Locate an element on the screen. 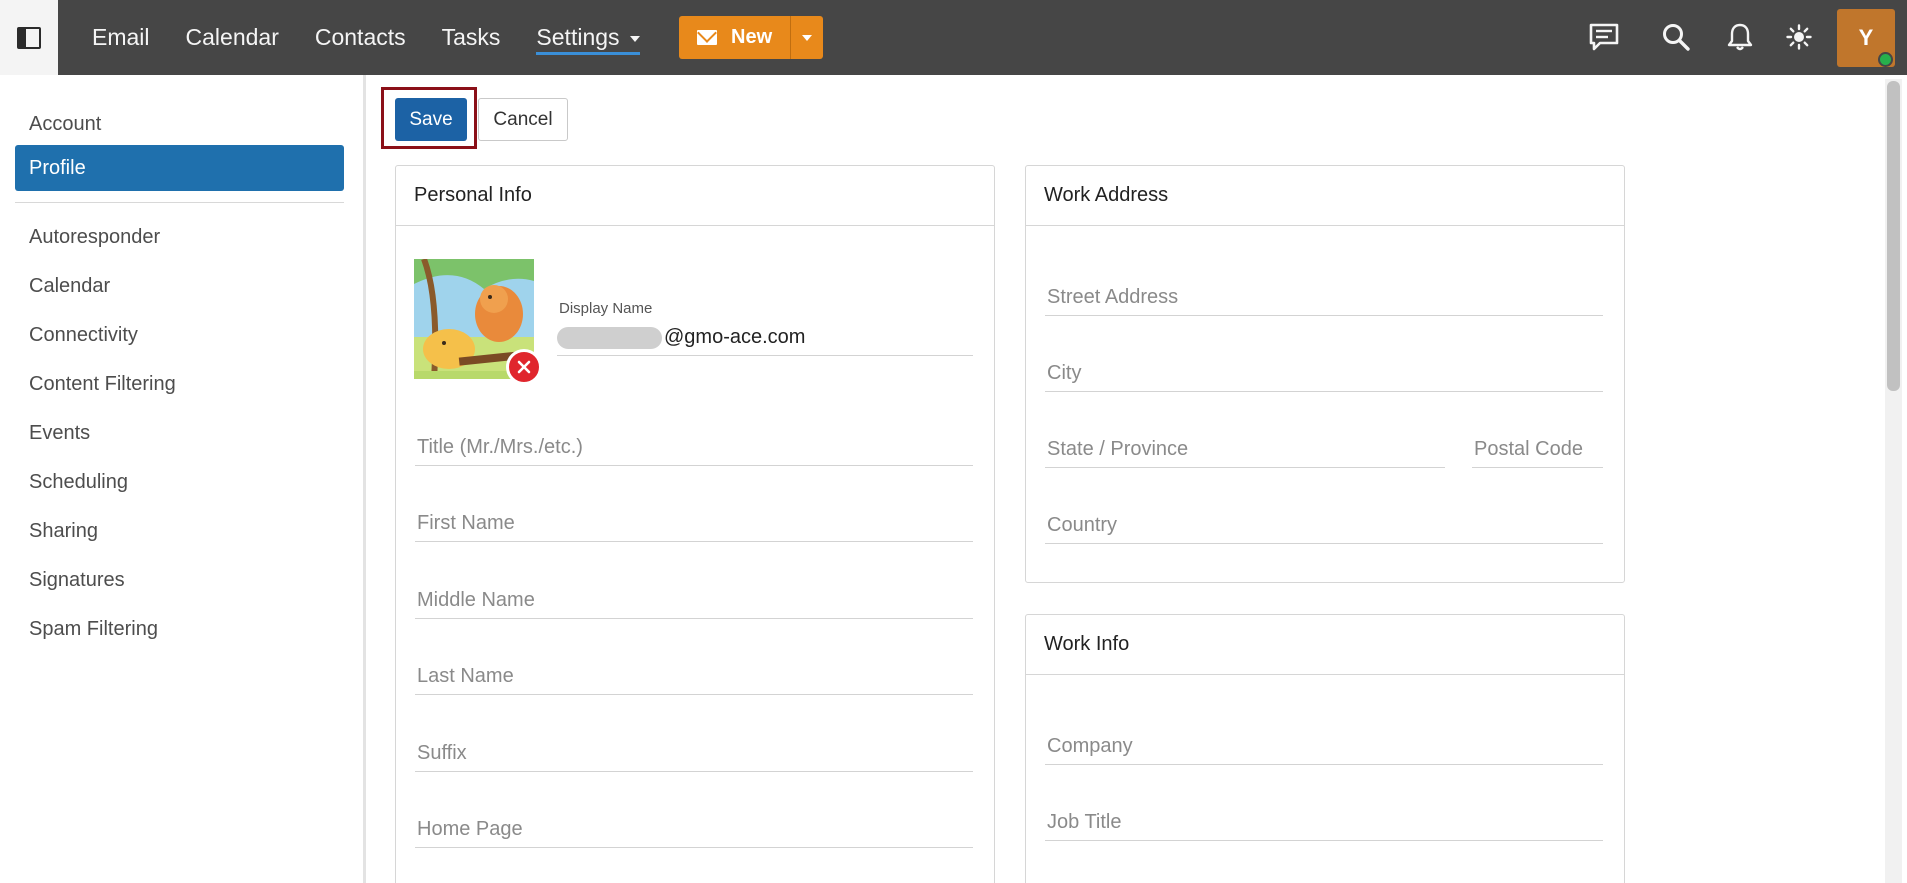 The height and width of the screenshot is (883, 1907). last-name-input is located at coordinates (694, 676).